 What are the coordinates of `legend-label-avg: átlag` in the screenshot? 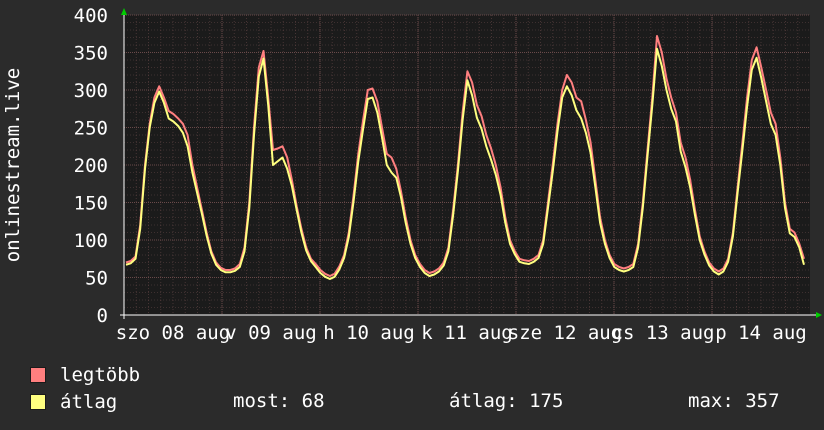 It's located at (89, 402).